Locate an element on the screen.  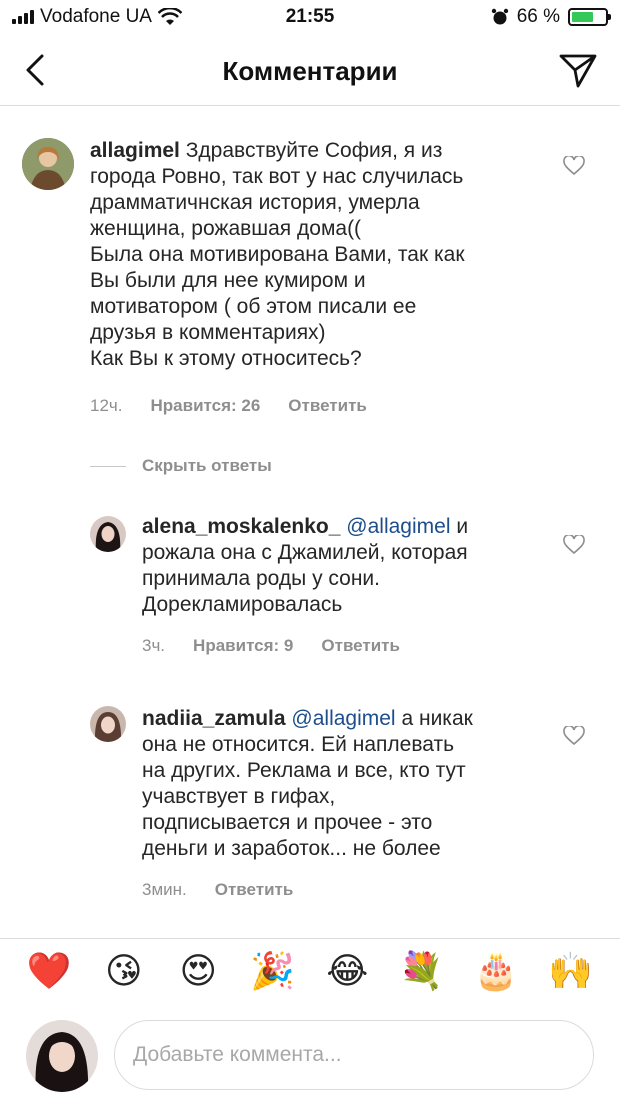
comment-line: и is located at coordinates (462, 526).